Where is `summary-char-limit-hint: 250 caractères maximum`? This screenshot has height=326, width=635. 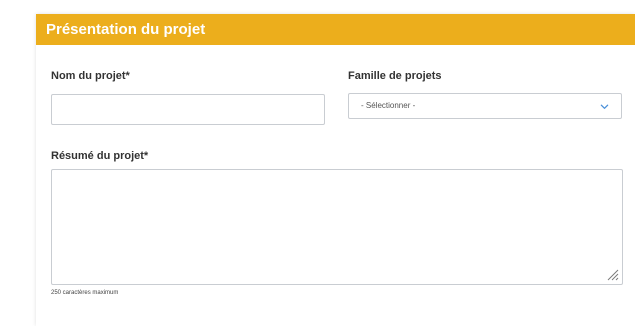
summary-char-limit-hint: 250 caractères maximum is located at coordinates (85, 293).